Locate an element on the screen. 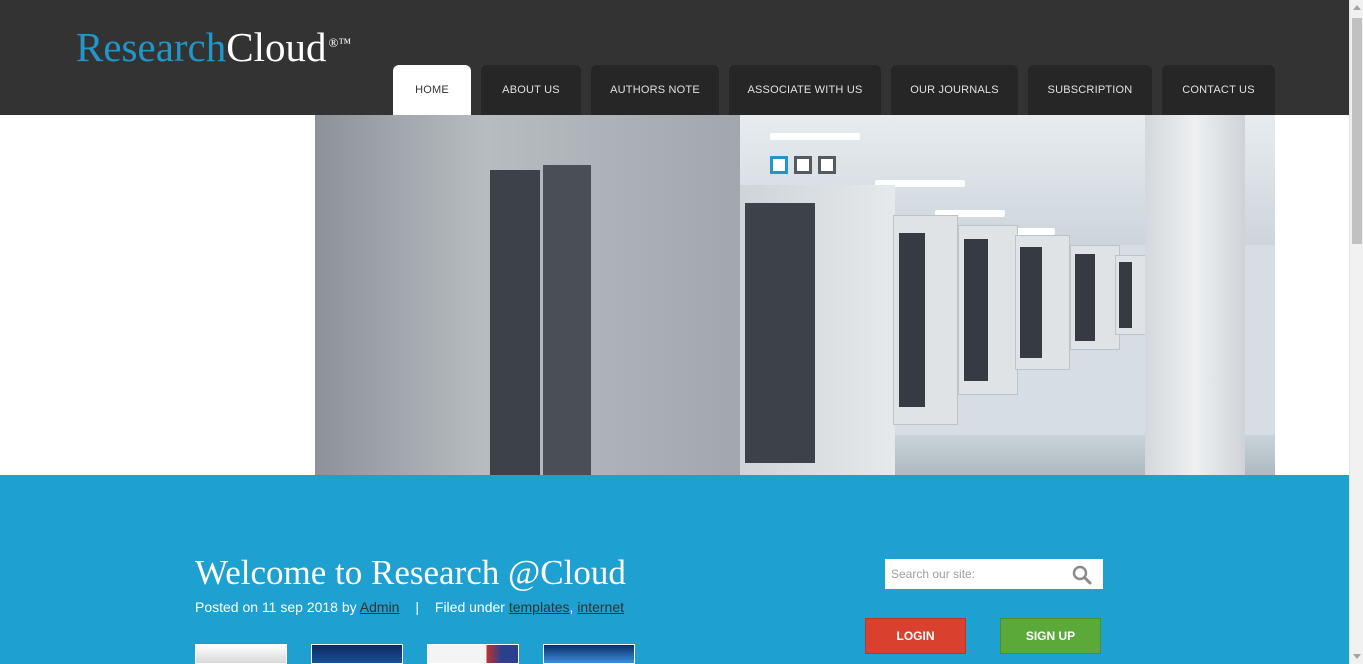 This screenshot has width=1363, height=664. signup-button: SIGN UP is located at coordinates (1050, 636).